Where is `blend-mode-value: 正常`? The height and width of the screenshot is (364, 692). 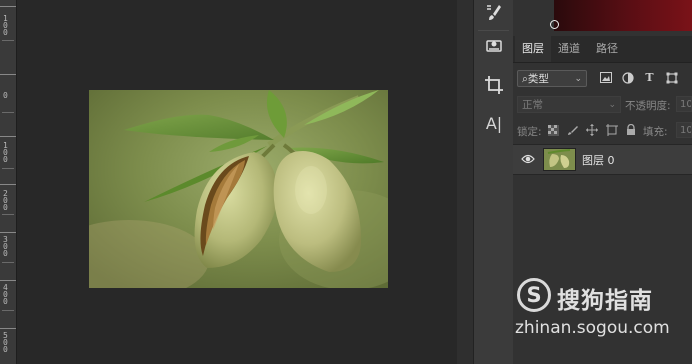 blend-mode-value: 正常 is located at coordinates (532, 105).